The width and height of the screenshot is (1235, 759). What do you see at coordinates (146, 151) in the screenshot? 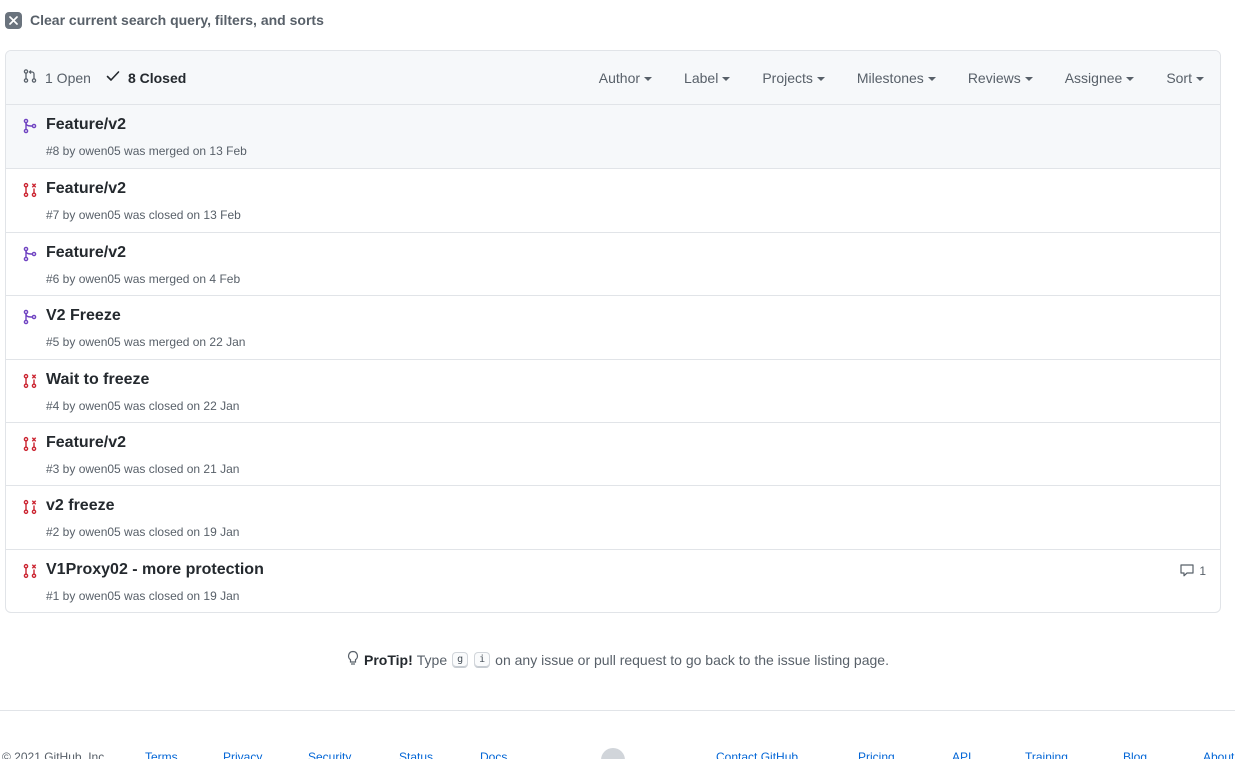
I see `pull-request-meta: #8 by owen05 was merged on 13 Feb` at bounding box center [146, 151].